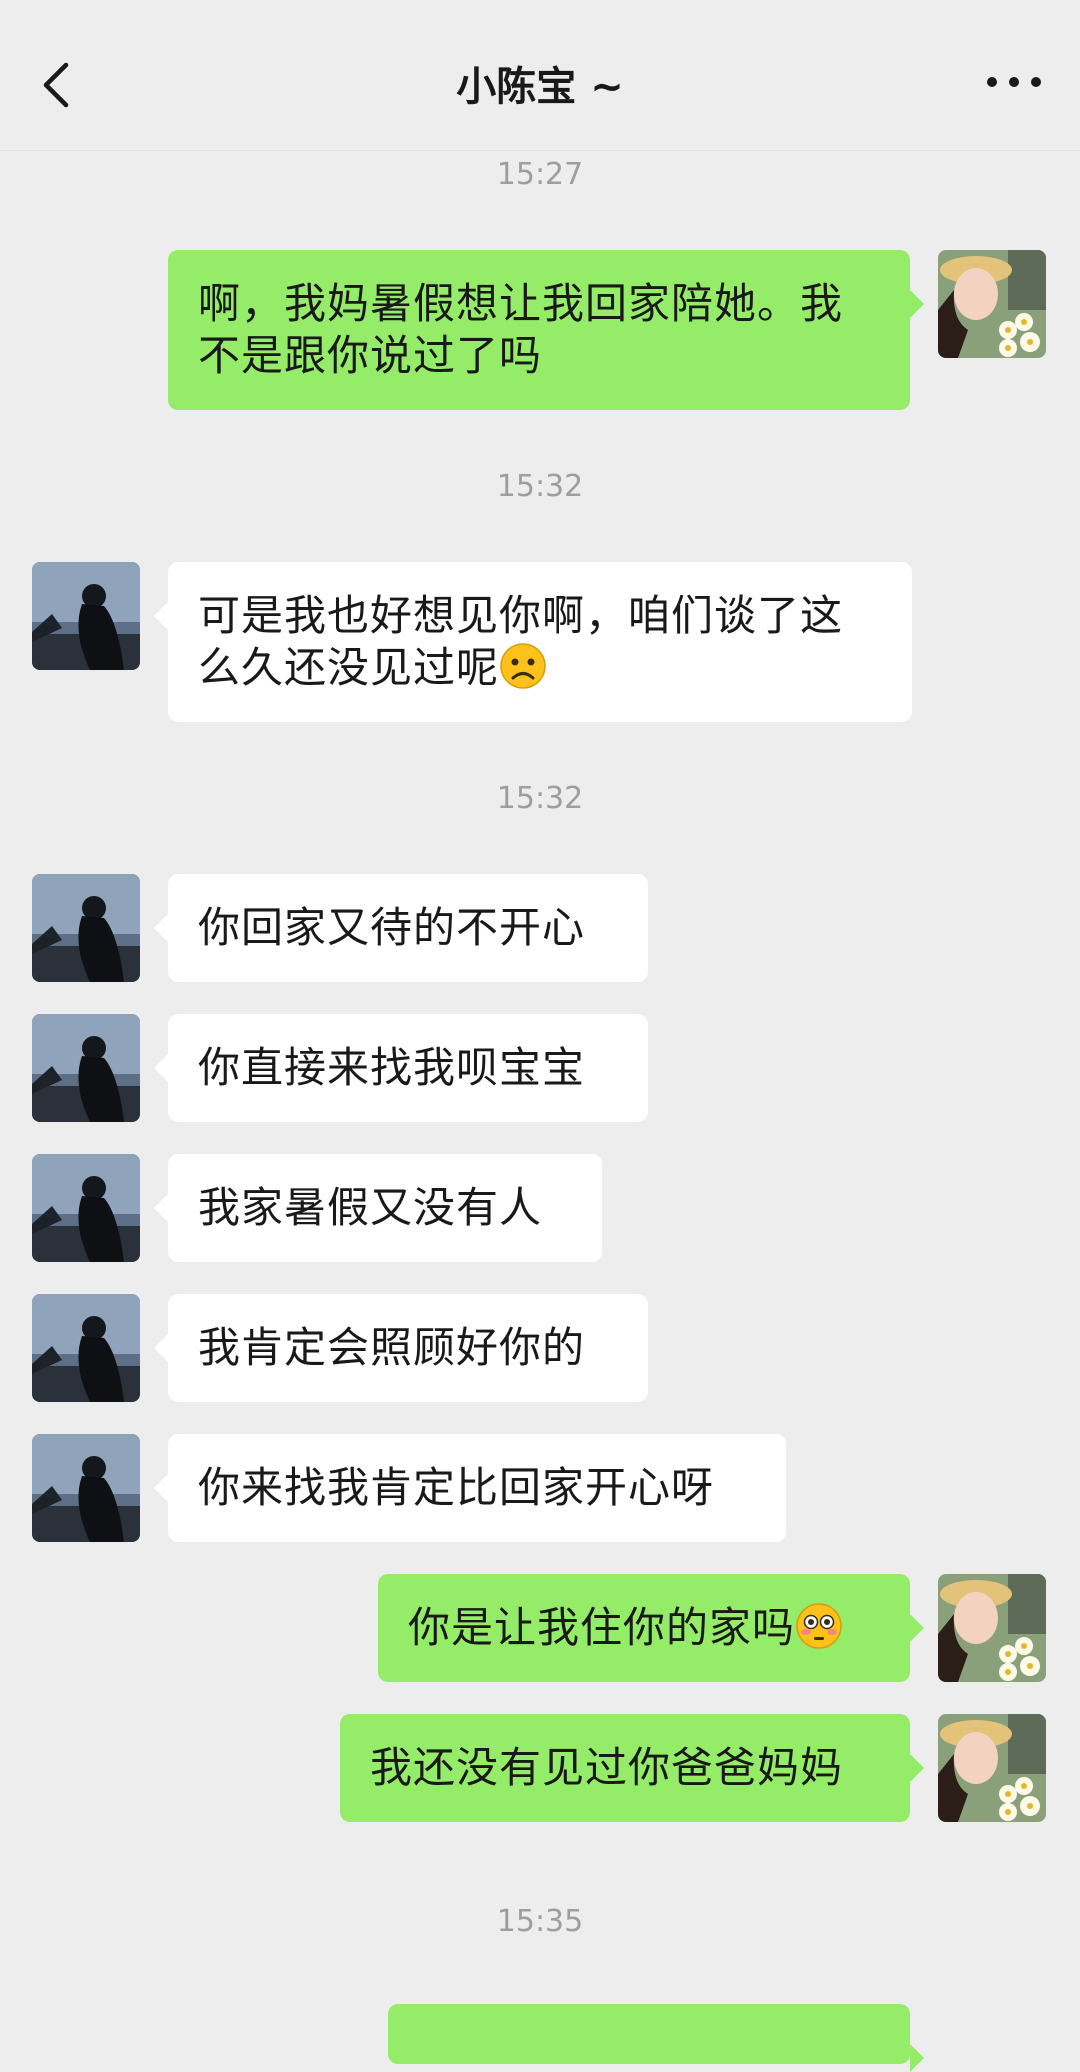  I want to click on chat-title: 小陈宝 ~, so click(540, 87).